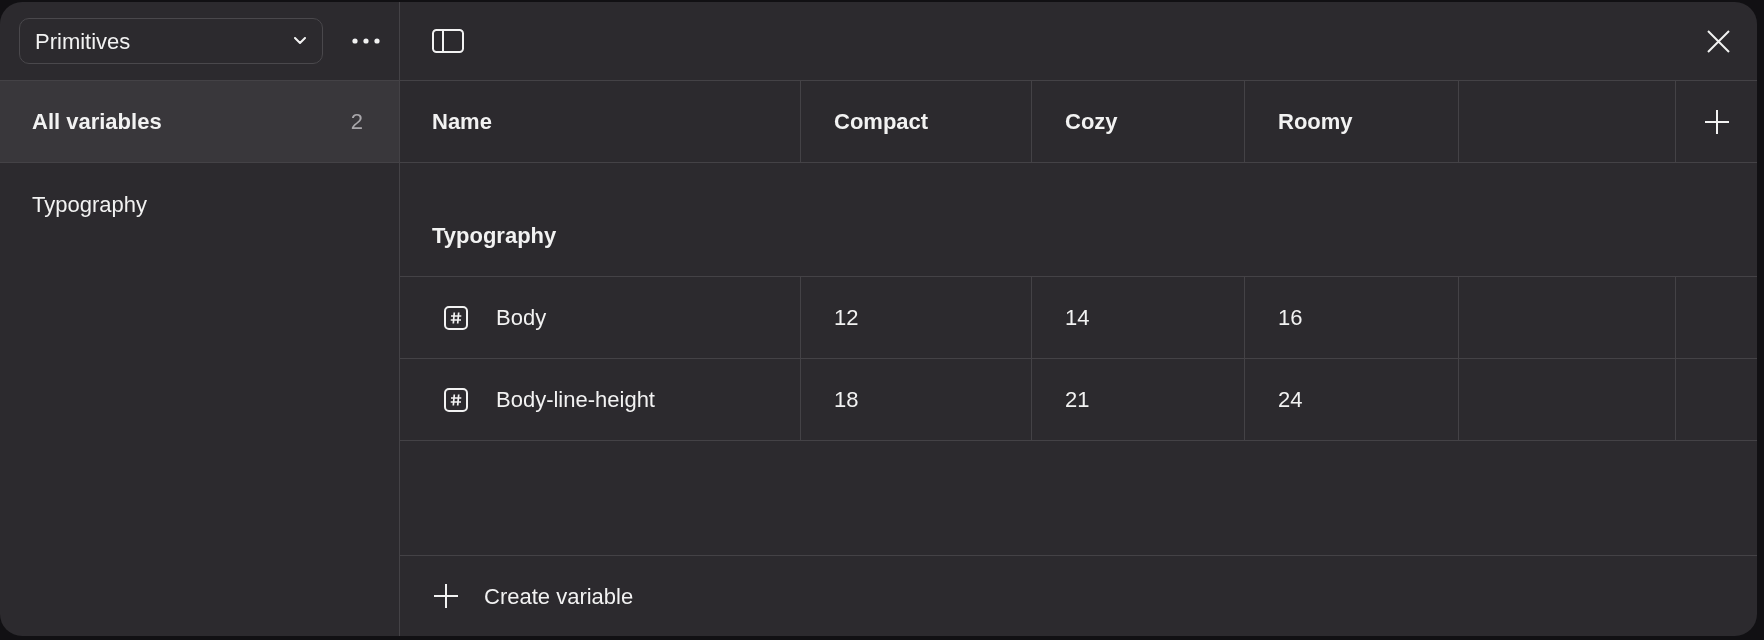 The height and width of the screenshot is (640, 1764). I want to click on variable-value: 12, so click(846, 318).